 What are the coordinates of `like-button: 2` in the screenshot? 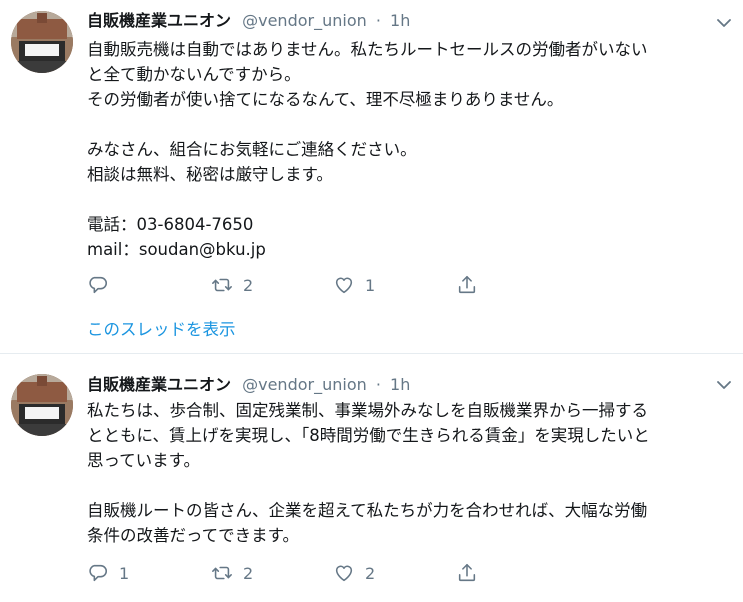 It's located at (354, 573).